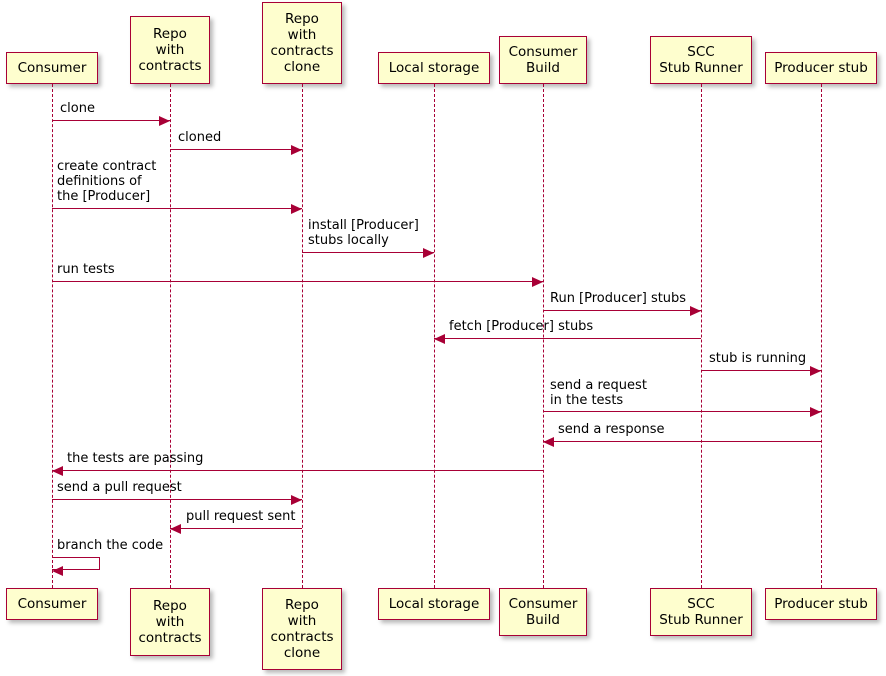 The width and height of the screenshot is (886, 676). What do you see at coordinates (368, 252) in the screenshot?
I see `message-line-m4` at bounding box center [368, 252].